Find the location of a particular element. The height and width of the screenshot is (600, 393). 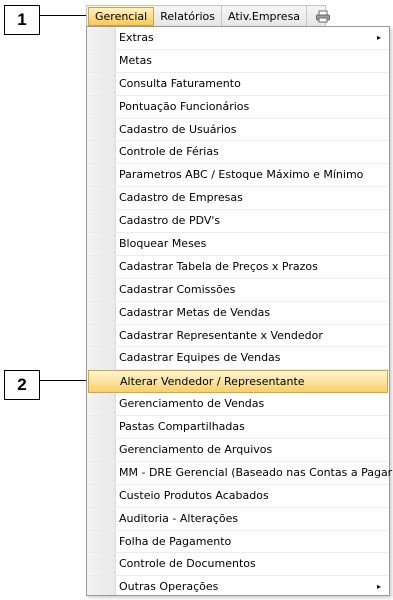

menu-item-alterar-vendedor: Alterar Vendedor / Representante is located at coordinates (238, 382).